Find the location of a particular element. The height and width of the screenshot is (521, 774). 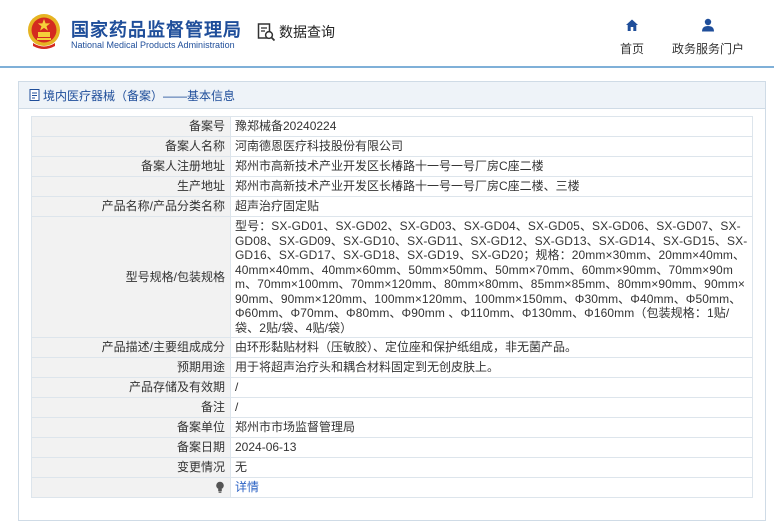

row-key: 产品名称/产品分类名称 is located at coordinates (131, 206).